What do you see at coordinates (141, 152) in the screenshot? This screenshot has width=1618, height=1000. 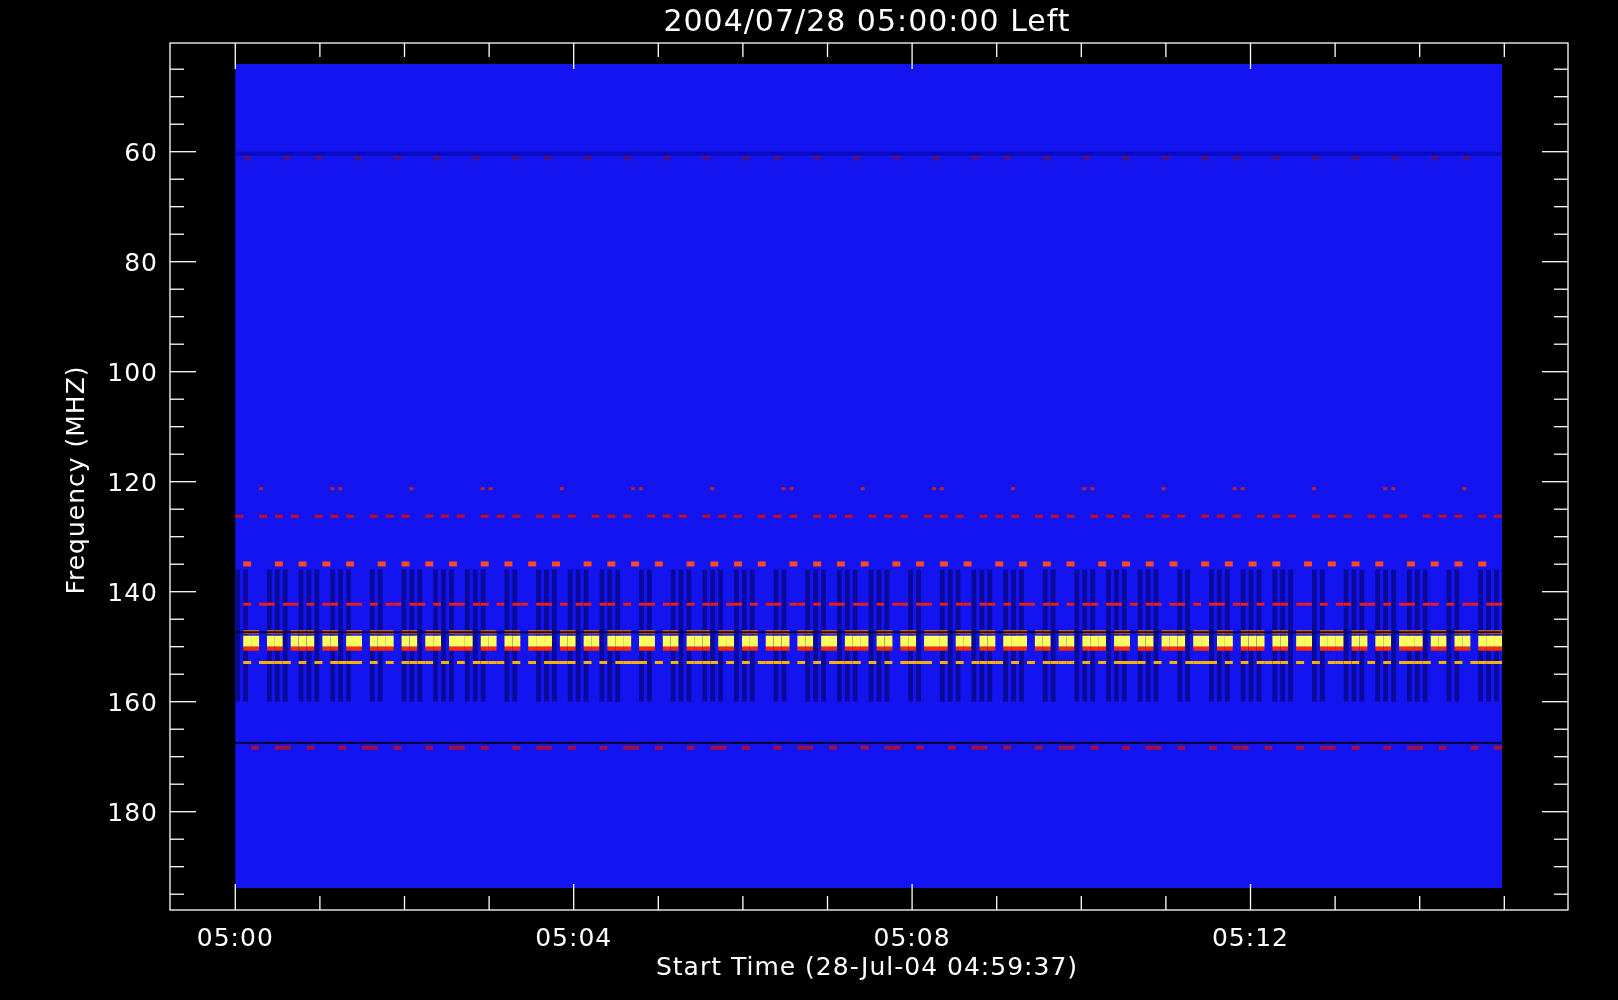 I see `axis-tick-label: 60` at bounding box center [141, 152].